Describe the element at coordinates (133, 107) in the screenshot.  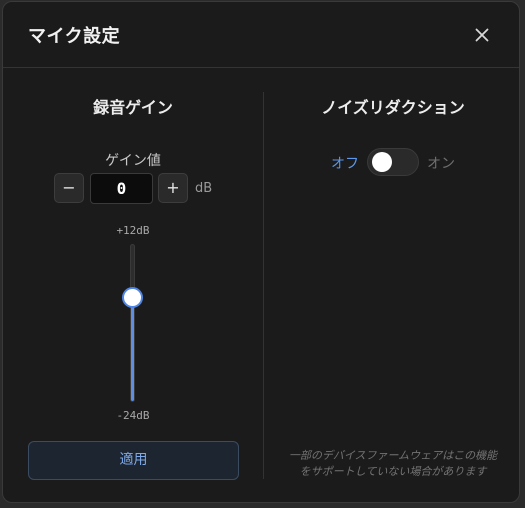
I see `gain-section-title: 録音ゲイン` at that location.